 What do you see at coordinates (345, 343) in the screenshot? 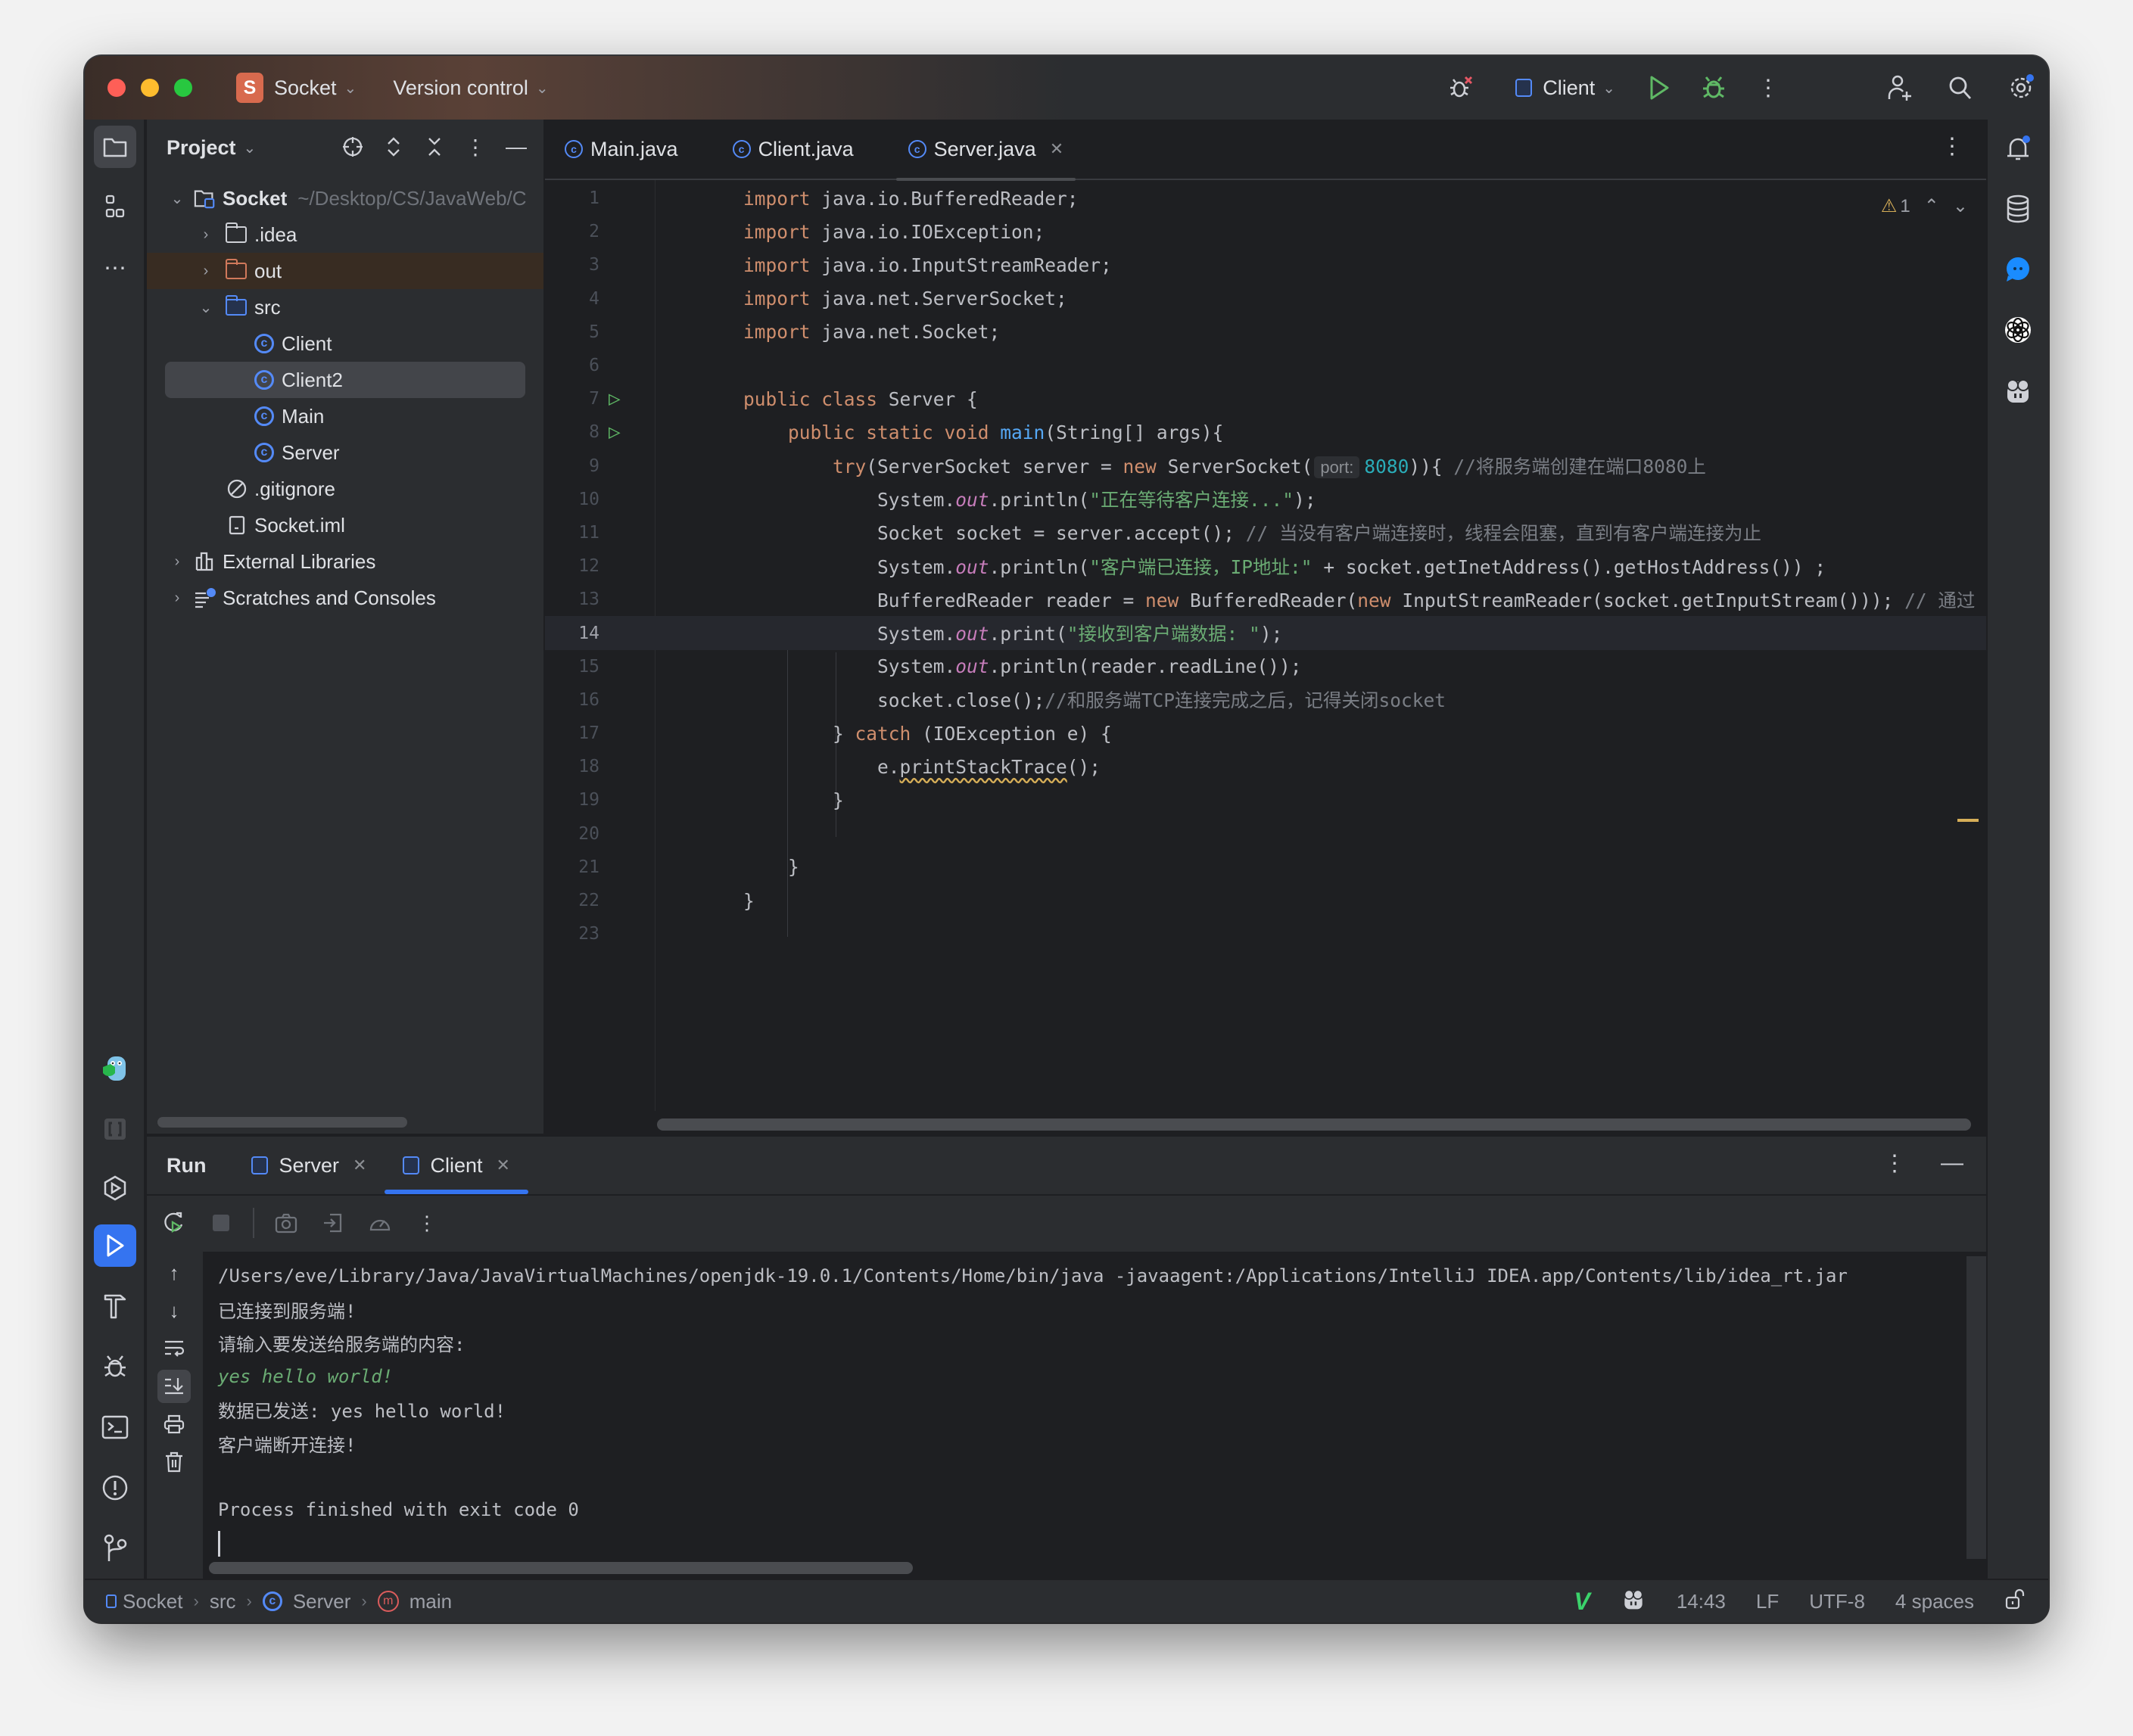
I see `tree-item-client: c Client` at bounding box center [345, 343].